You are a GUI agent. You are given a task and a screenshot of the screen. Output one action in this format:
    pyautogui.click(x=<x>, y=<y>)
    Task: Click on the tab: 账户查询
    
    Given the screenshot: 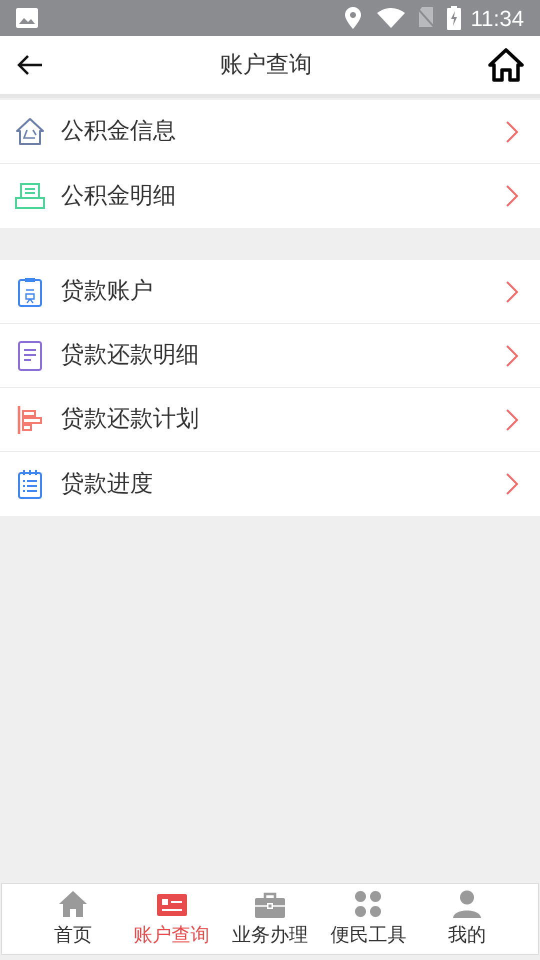 What is the action you would take?
    pyautogui.click(x=171, y=919)
    